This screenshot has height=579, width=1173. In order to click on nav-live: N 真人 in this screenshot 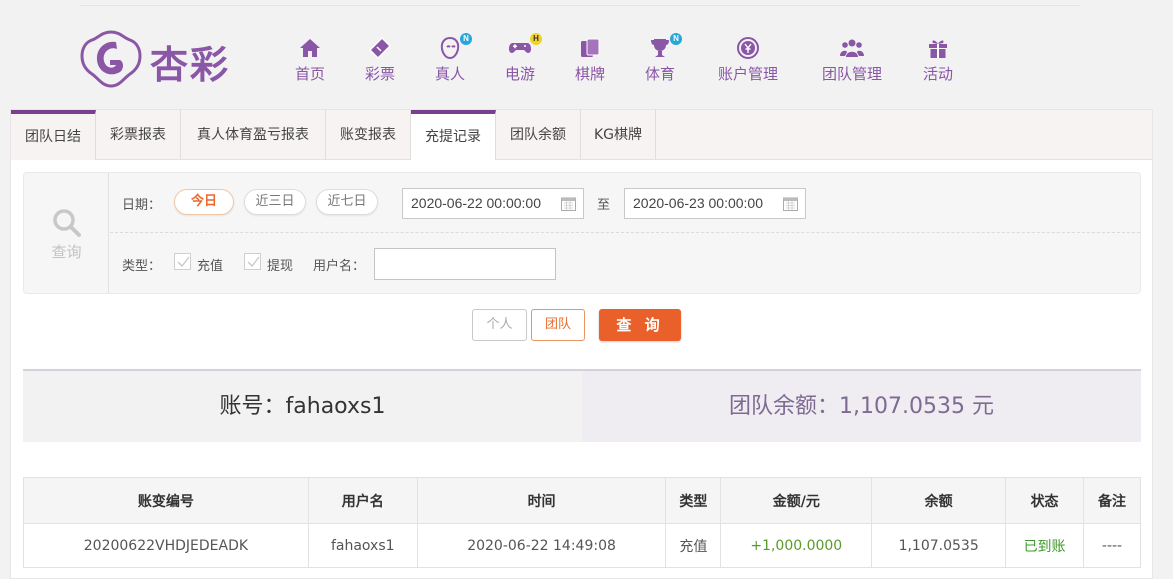, I will do `click(450, 59)`.